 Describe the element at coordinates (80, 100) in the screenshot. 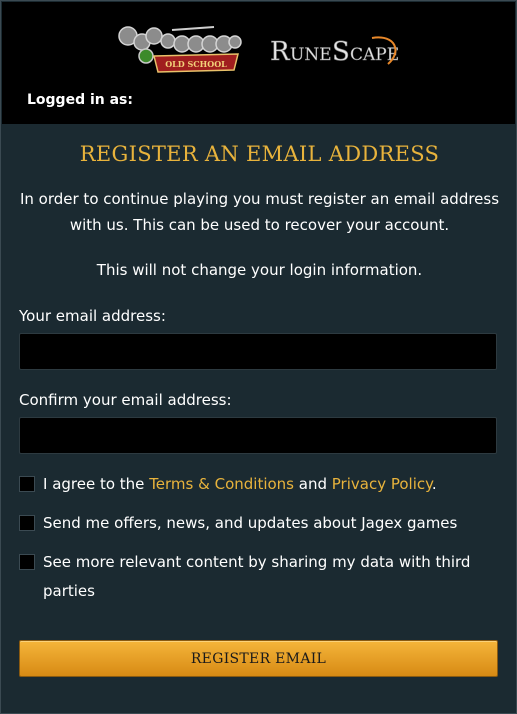

I see `logged-in-label: Logged in as:` at that location.